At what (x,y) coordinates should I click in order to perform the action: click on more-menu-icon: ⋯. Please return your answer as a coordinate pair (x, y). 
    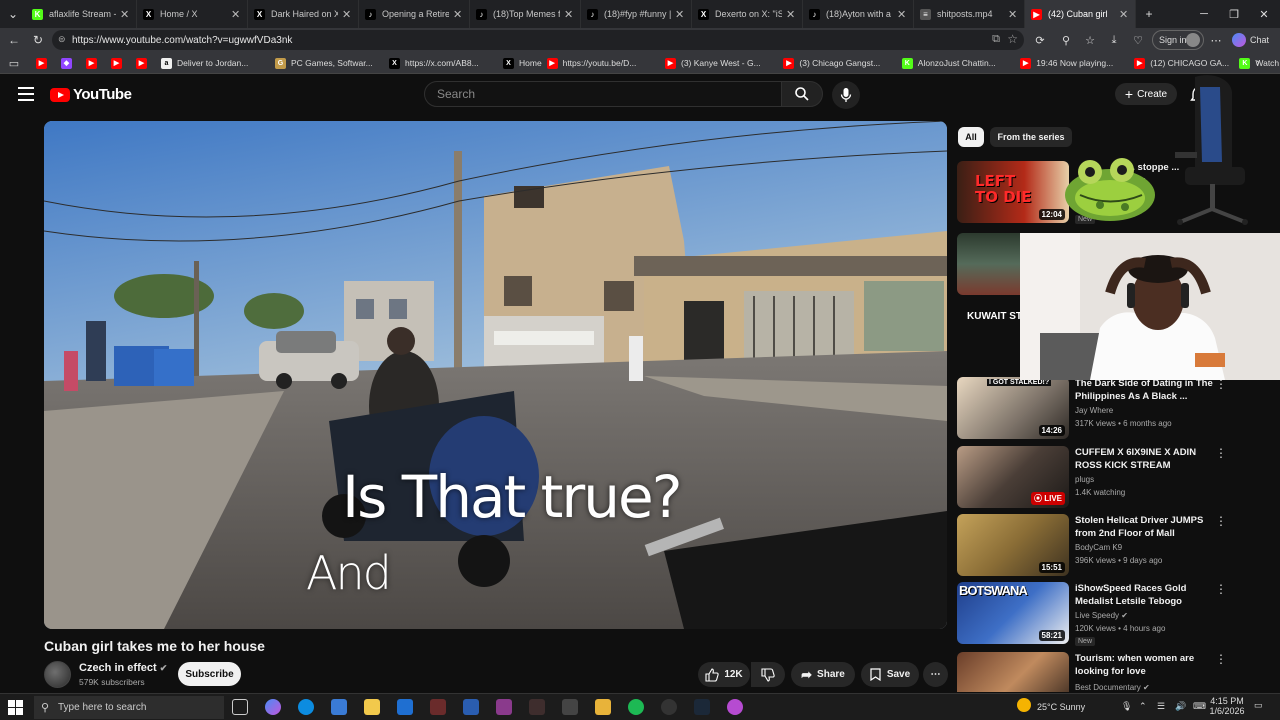
    Looking at the image, I should click on (1216, 40).